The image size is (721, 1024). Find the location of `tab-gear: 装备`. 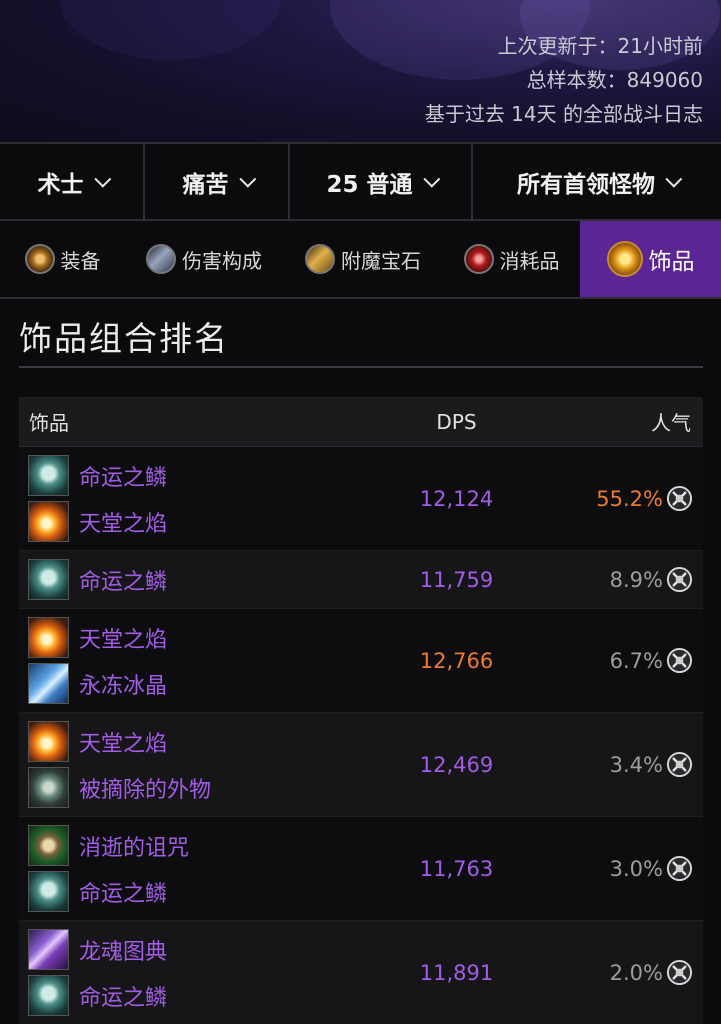

tab-gear: 装备 is located at coordinates (62, 259).